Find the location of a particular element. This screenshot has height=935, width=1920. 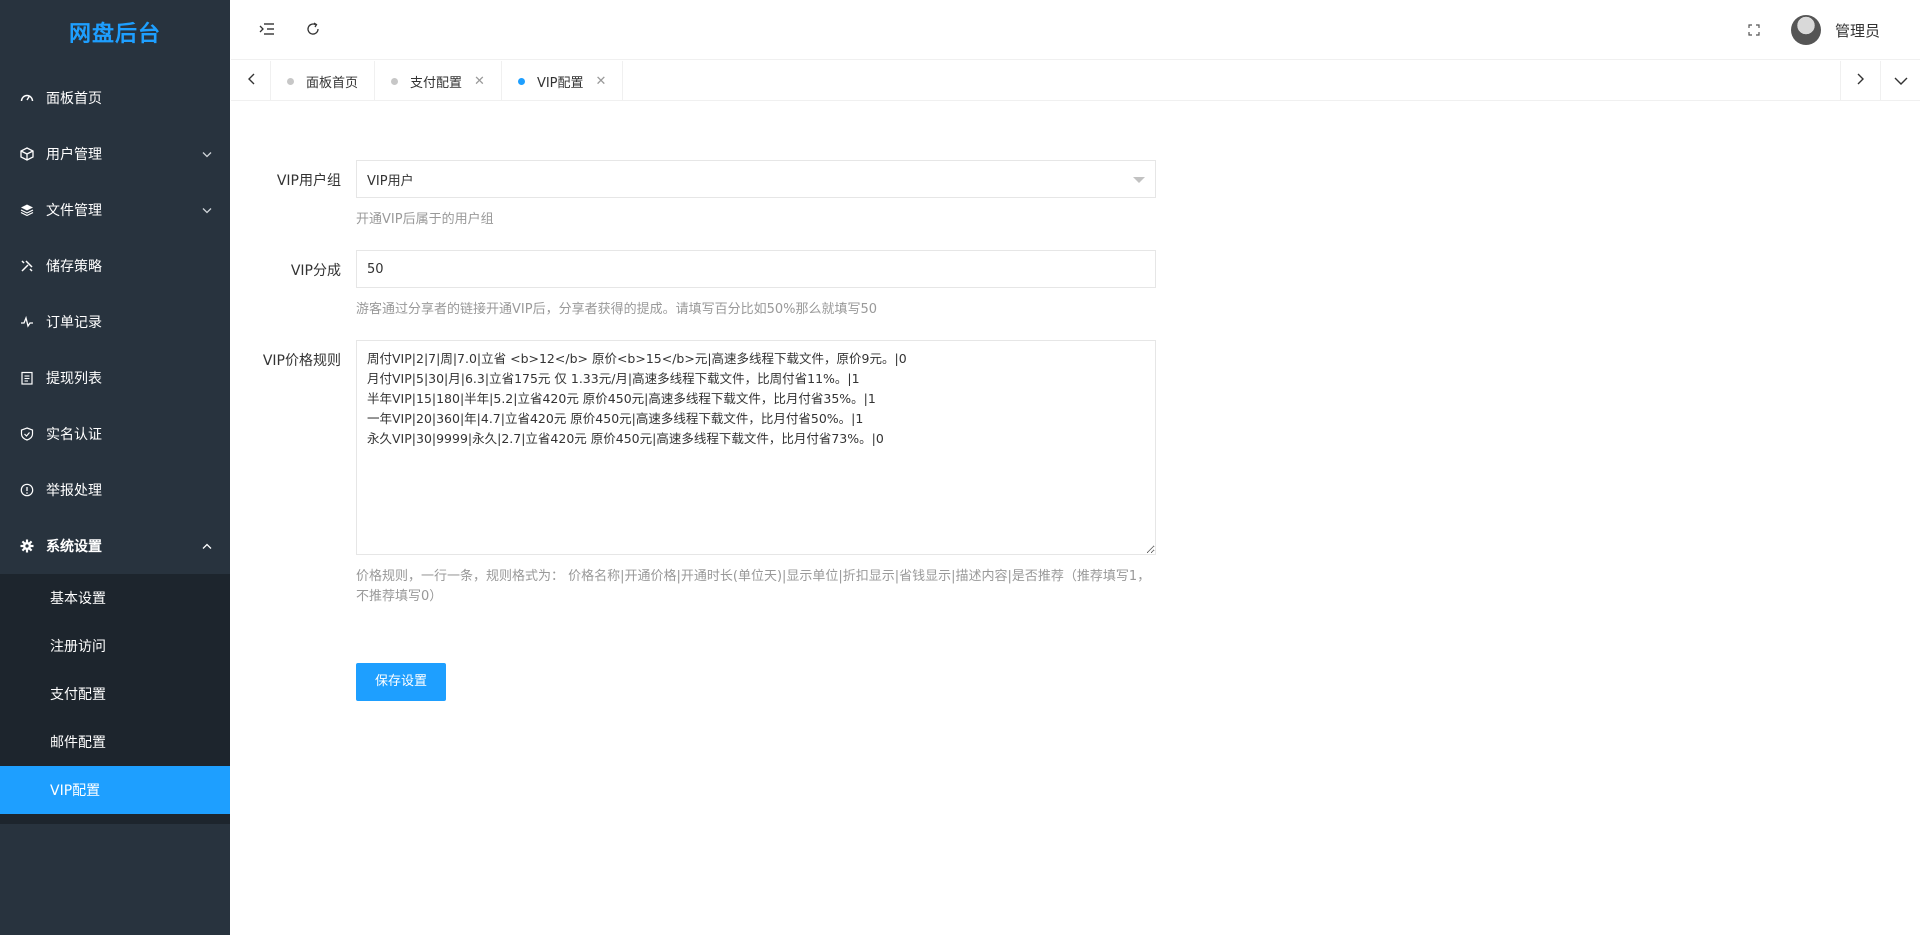

sidebar-item-files: 文件管理 is located at coordinates (115, 210).